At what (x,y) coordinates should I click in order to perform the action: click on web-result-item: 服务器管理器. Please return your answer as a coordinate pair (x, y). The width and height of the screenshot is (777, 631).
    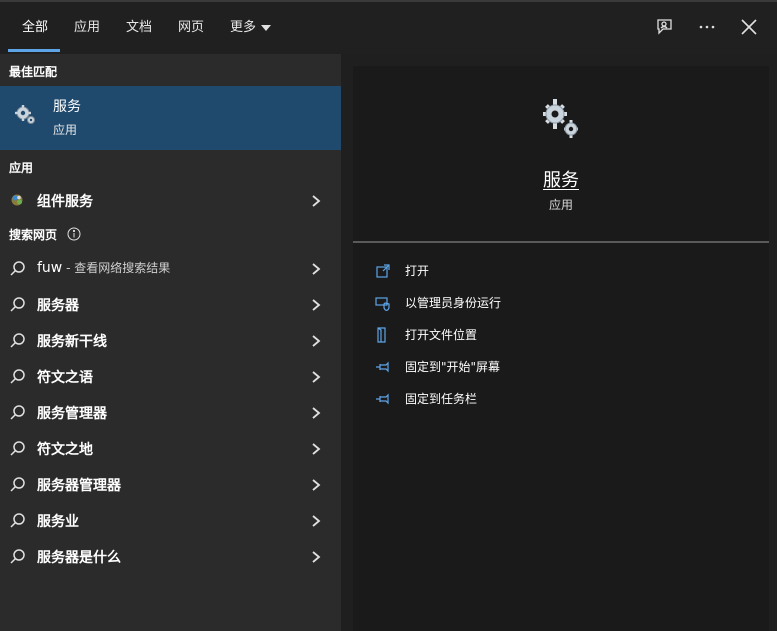
    Looking at the image, I should click on (170, 484).